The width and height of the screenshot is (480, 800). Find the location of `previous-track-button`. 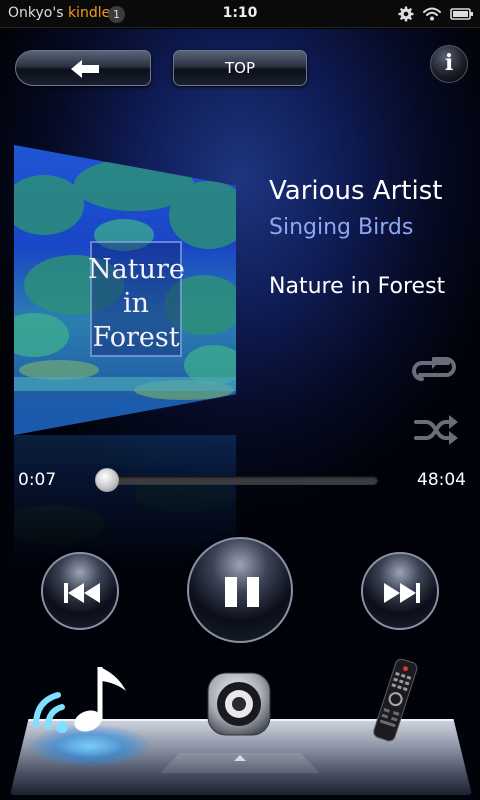

previous-track-button is located at coordinates (80, 591).